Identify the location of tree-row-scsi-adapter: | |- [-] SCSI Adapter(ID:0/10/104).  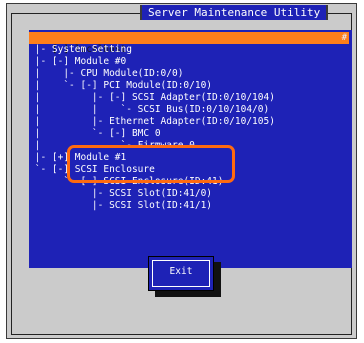
(152, 98).